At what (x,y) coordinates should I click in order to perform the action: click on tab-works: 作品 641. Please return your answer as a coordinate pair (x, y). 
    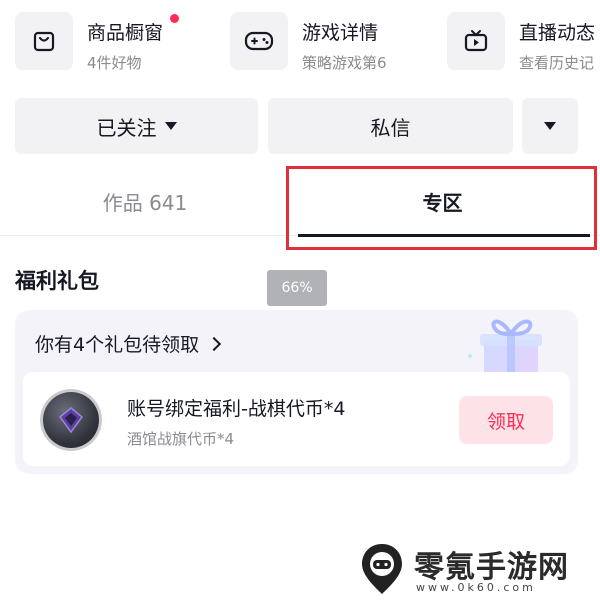
    Looking at the image, I should click on (145, 201).